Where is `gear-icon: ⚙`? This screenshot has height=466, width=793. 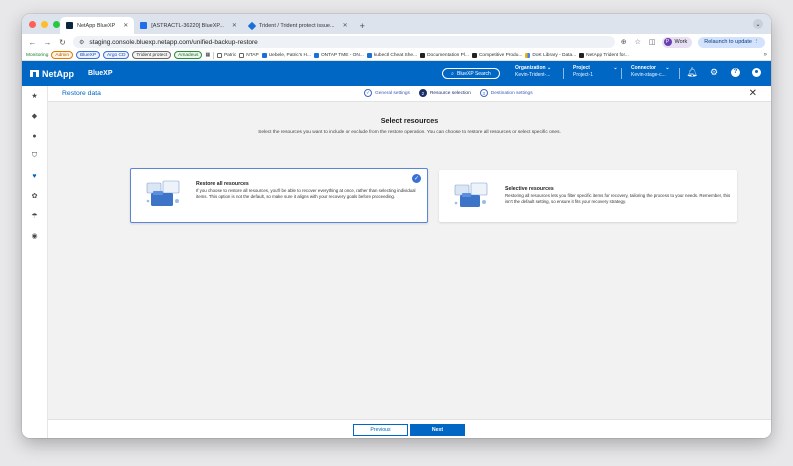 gear-icon: ⚙ is located at coordinates (714, 72).